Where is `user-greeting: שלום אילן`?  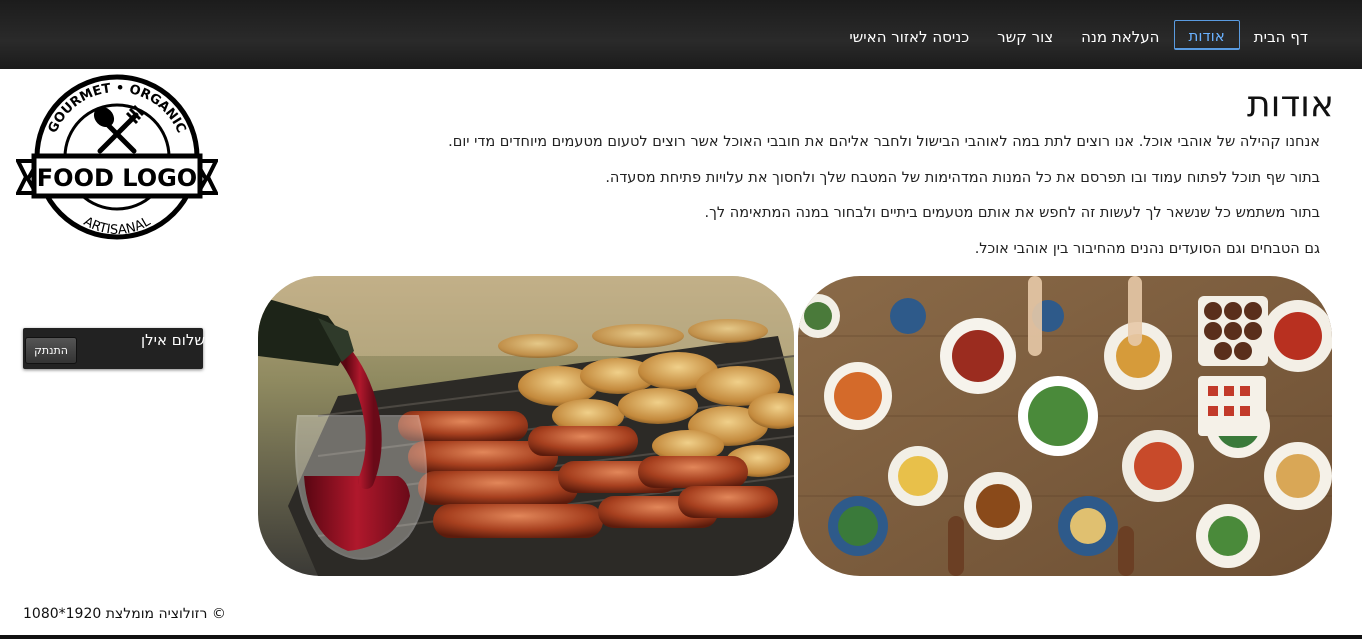
user-greeting: שלום אילן is located at coordinates (173, 340).